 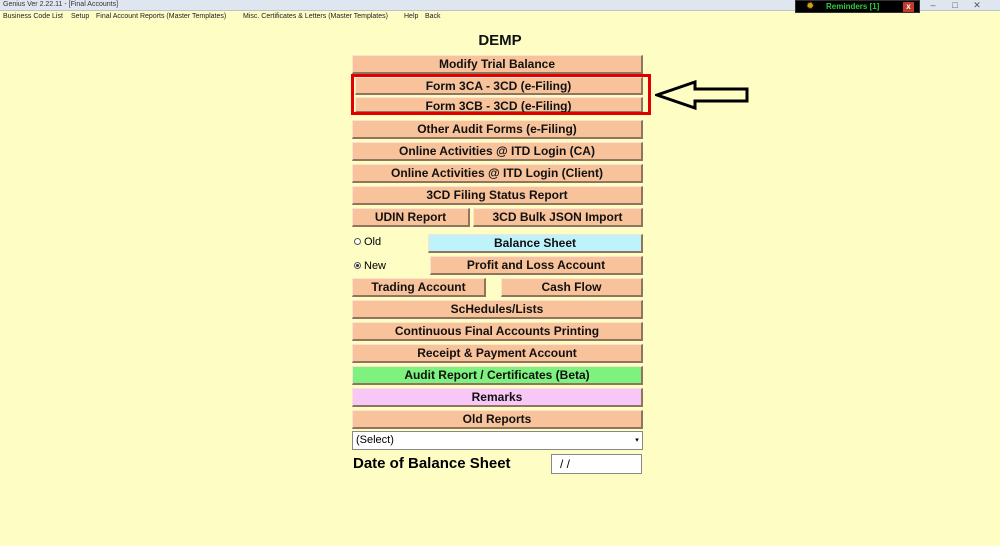 What do you see at coordinates (61, 4) in the screenshot?
I see `window-title: Genius Ver 2.22.11 - [Final Accounts]` at bounding box center [61, 4].